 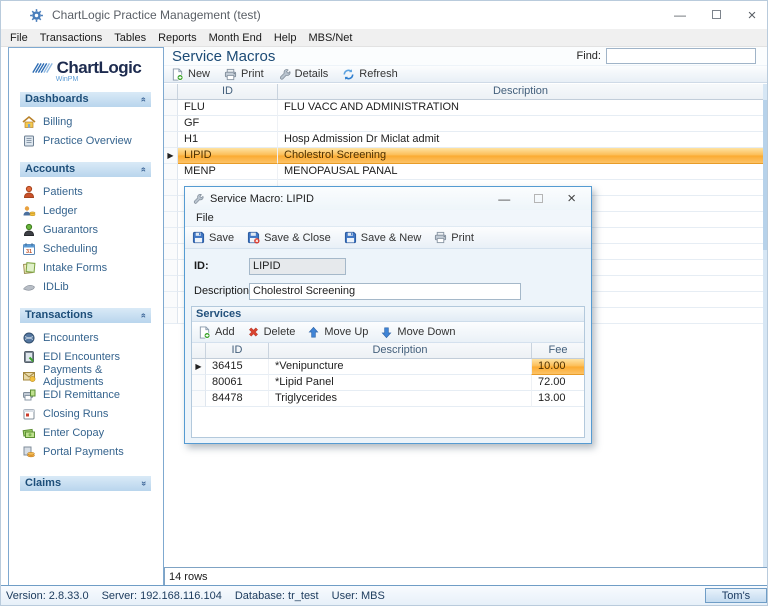 What do you see at coordinates (86, 65) in the screenshot?
I see `chartlogic-logo: ChartLogic WinPM` at bounding box center [86, 65].